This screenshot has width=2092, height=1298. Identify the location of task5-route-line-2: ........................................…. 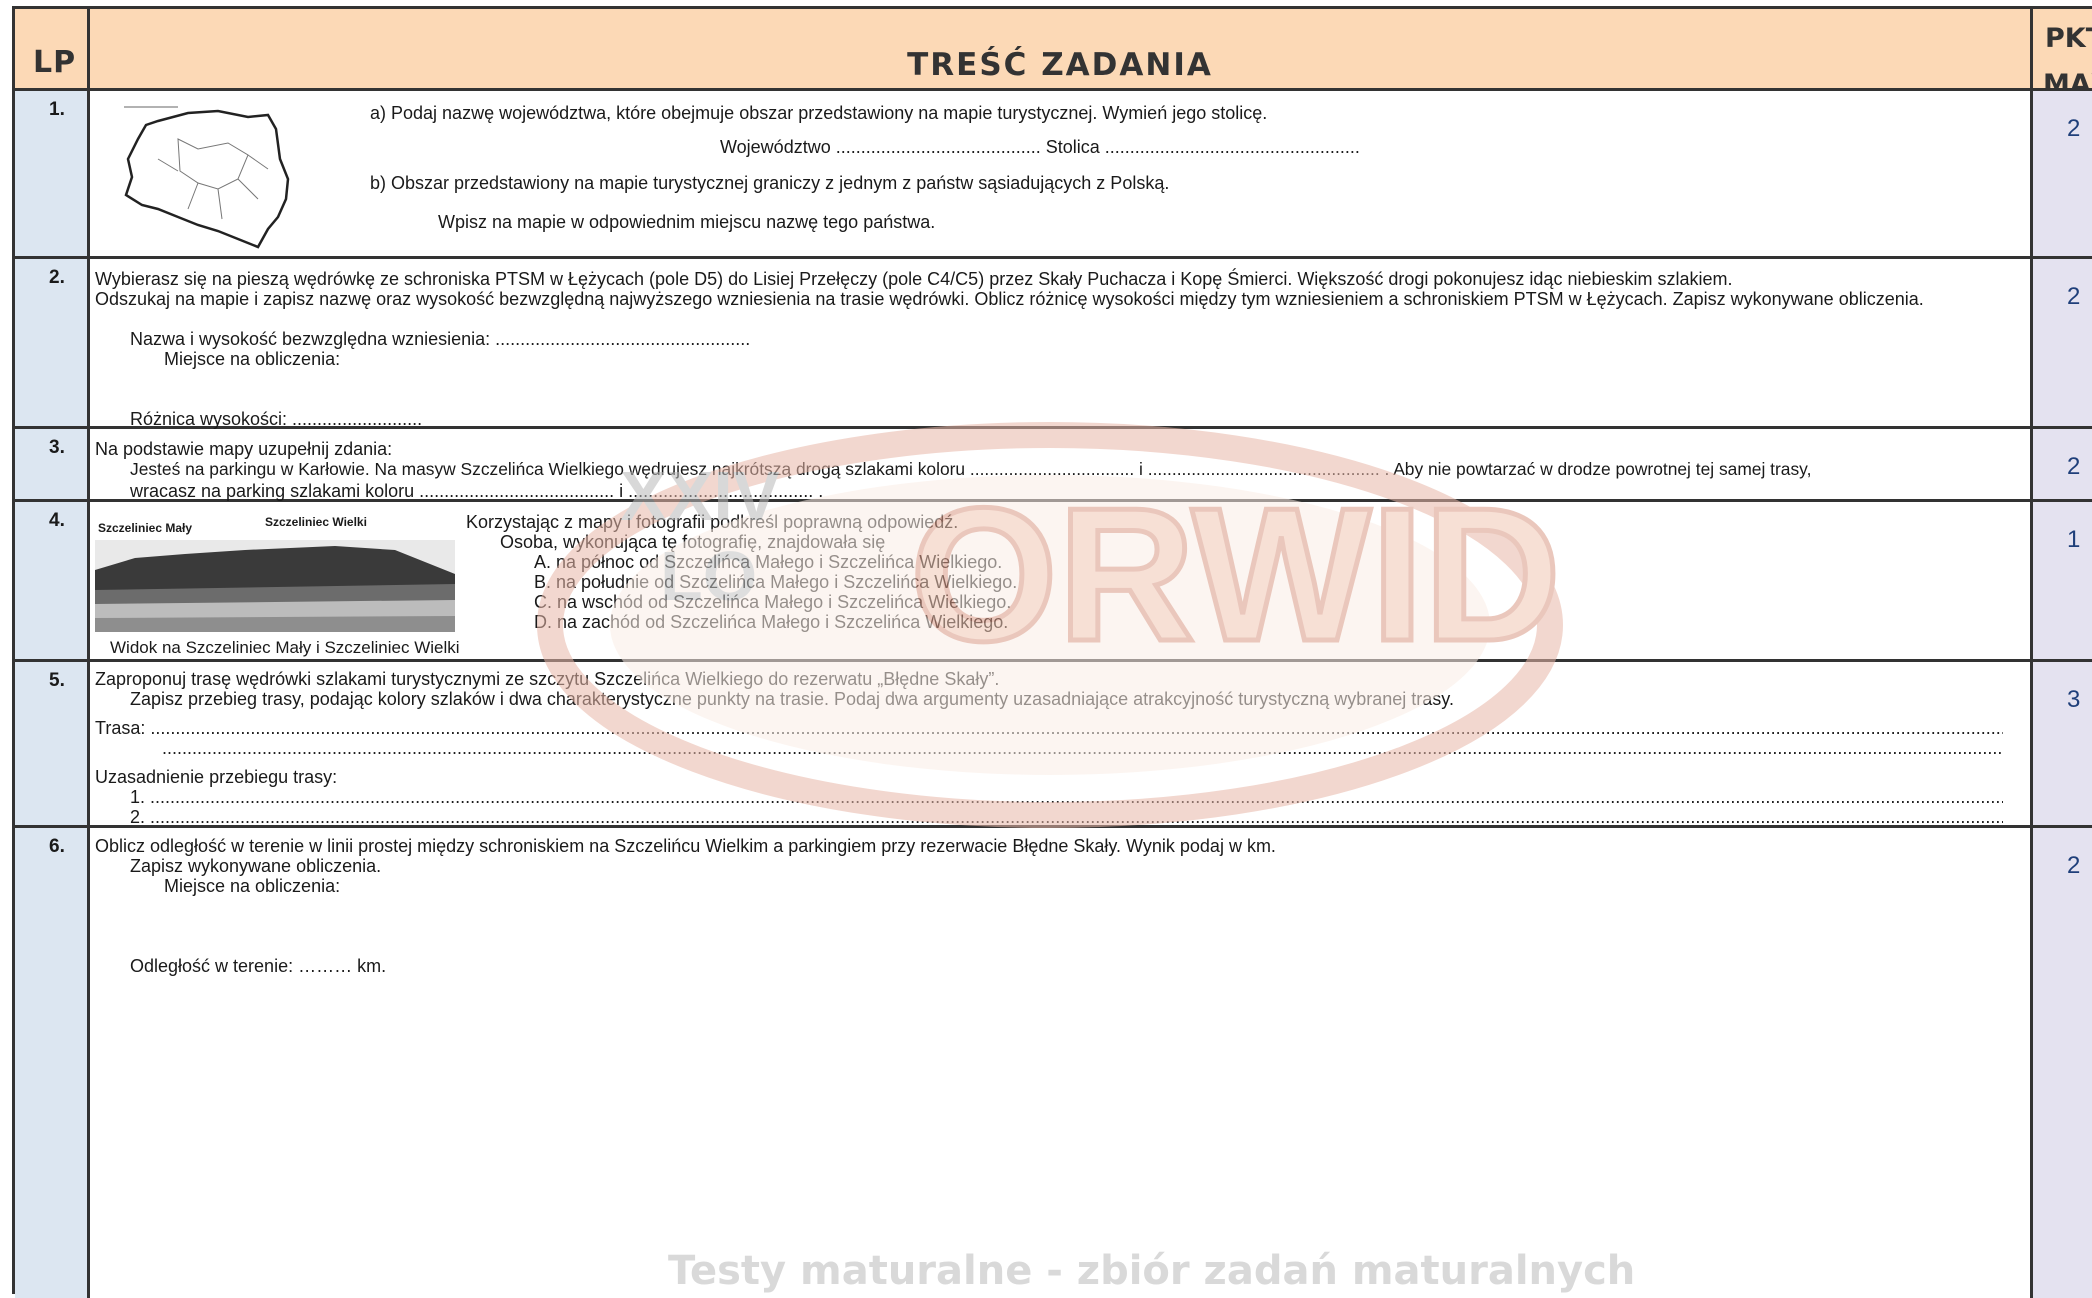
(1082, 748).